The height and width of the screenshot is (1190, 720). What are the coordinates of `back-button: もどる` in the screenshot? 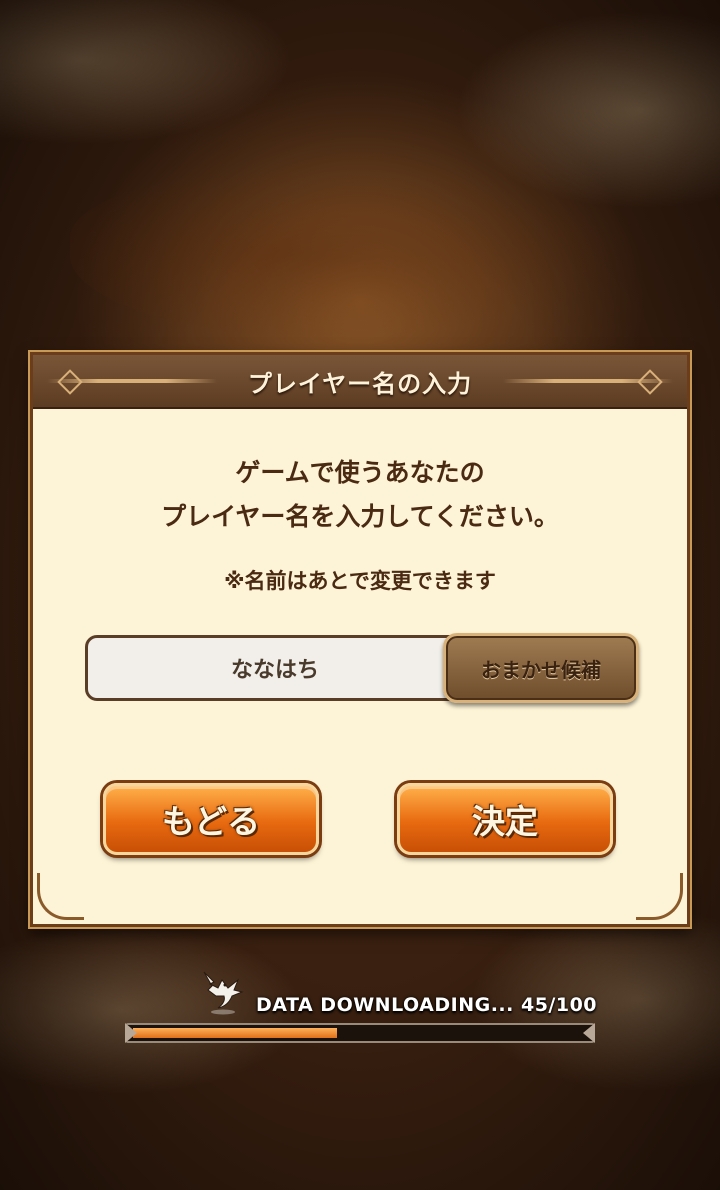 It's located at (211, 819).